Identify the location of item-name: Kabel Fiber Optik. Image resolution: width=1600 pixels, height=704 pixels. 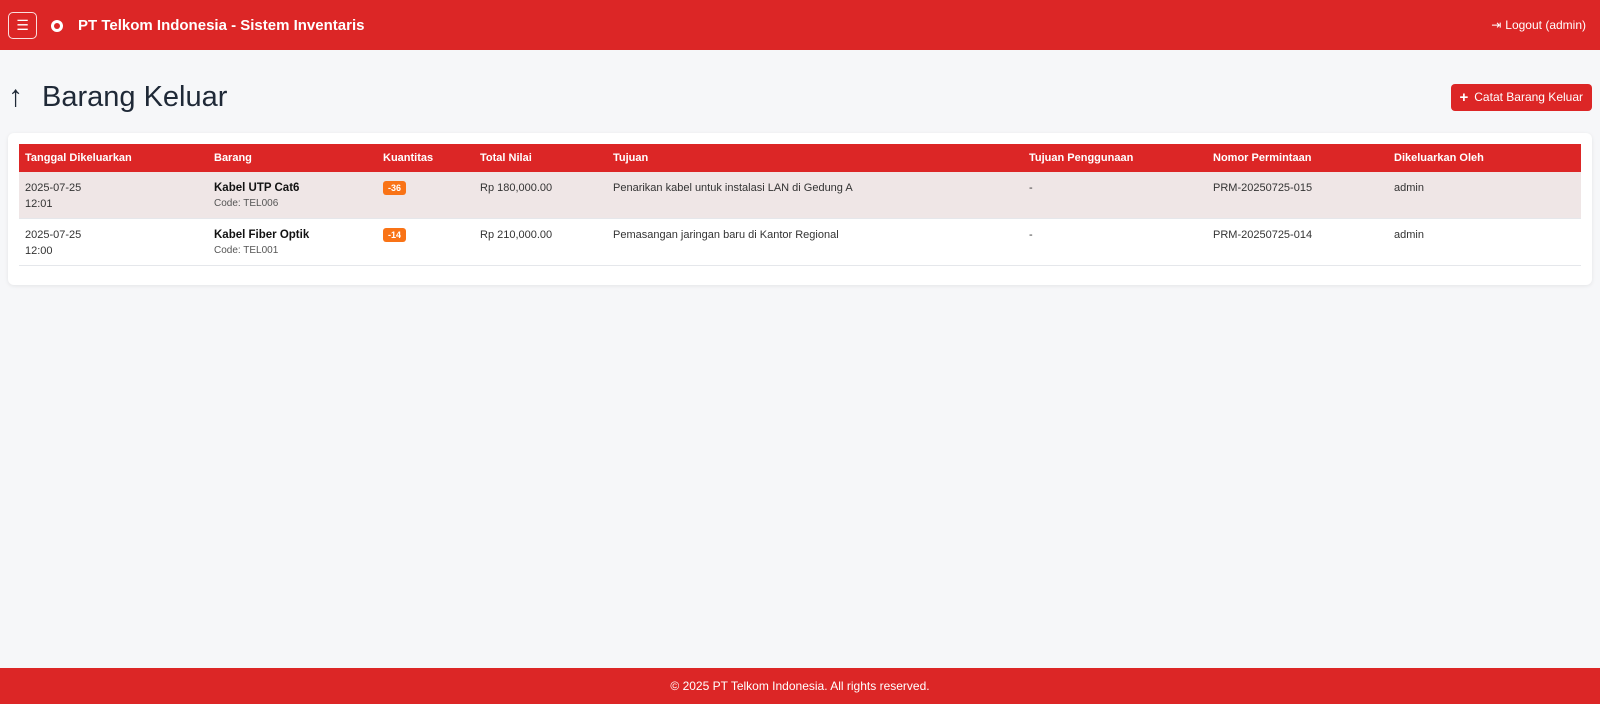
(262, 235).